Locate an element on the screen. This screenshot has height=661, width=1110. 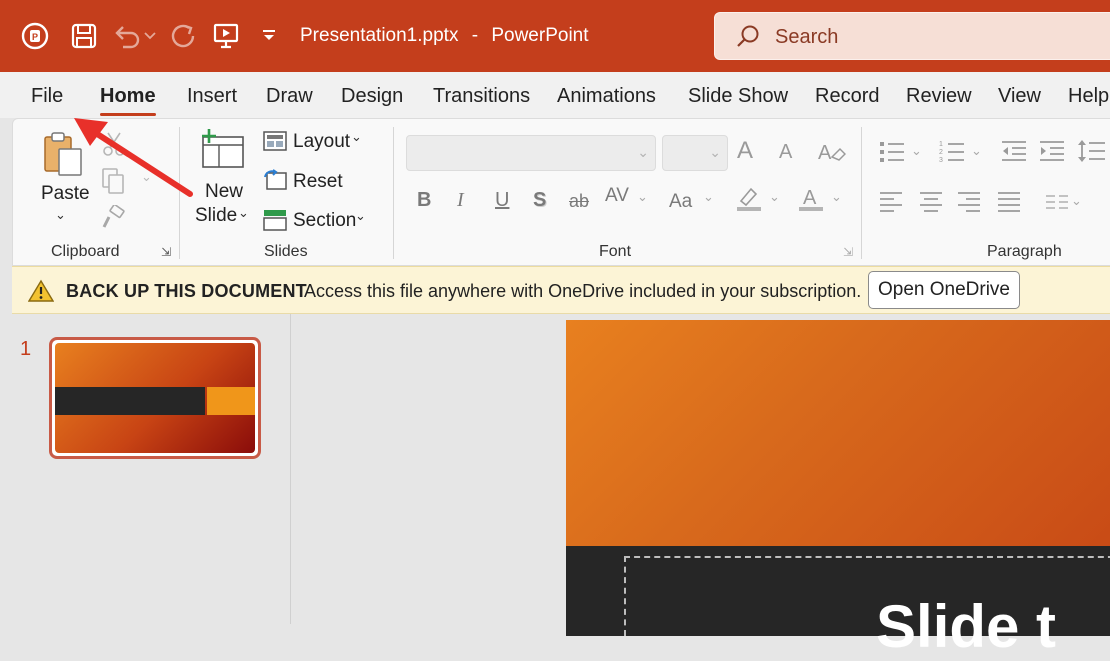
font-launcher-icon: ⇲ is located at coordinates (848, 252).